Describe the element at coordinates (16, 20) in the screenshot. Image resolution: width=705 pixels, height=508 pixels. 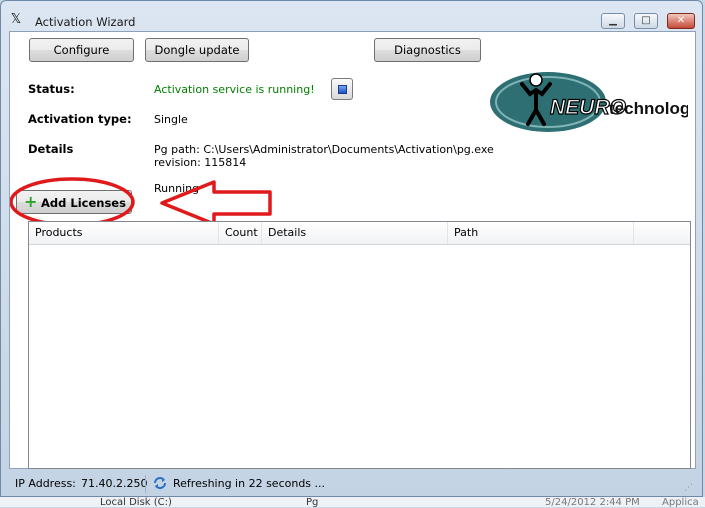
I see `app-icon: 𝕏` at that location.